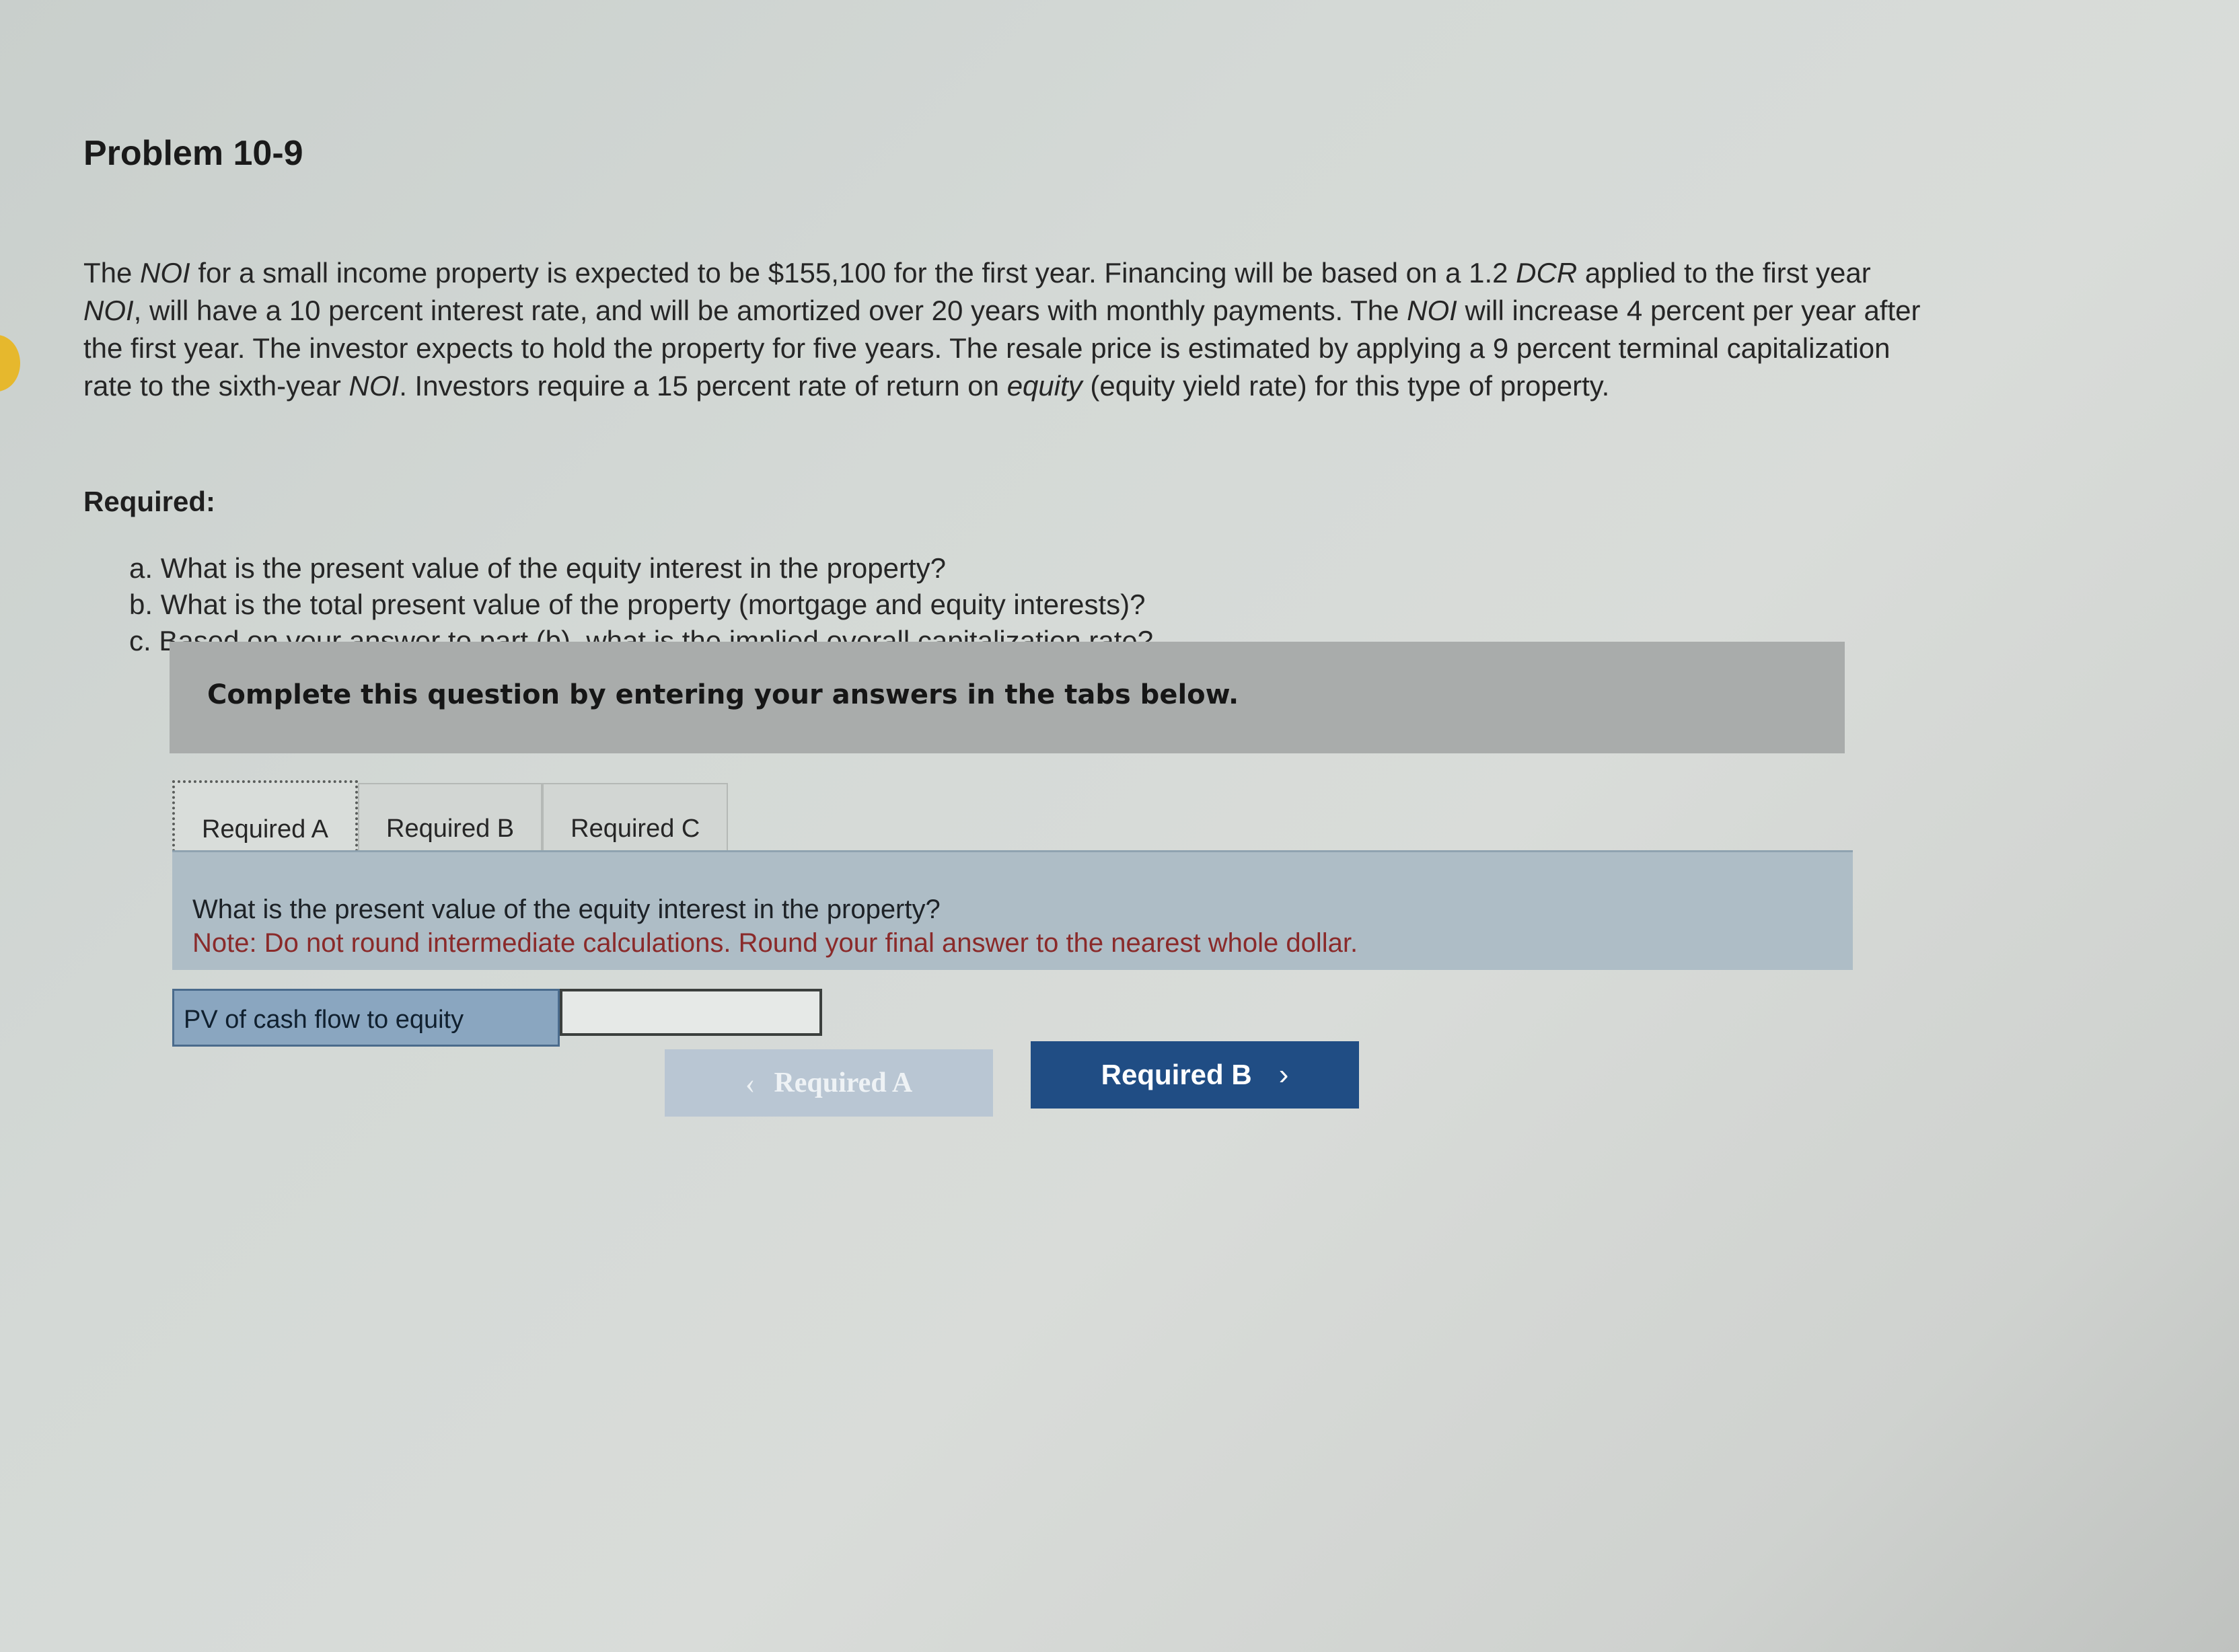 Image resolution: width=2239 pixels, height=1652 pixels. I want to click on required-heading: Required:, so click(149, 501).